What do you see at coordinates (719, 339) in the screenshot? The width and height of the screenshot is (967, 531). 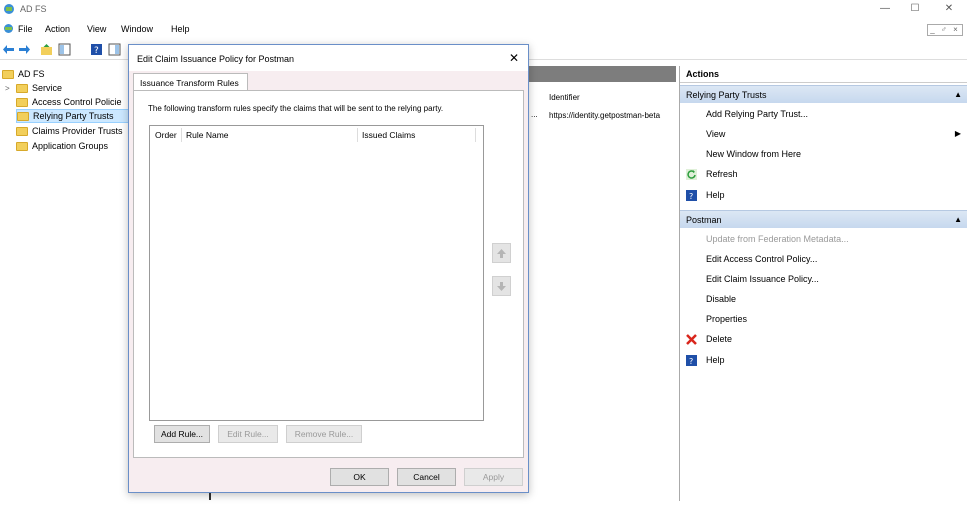 I see `action-delete: Delete` at bounding box center [719, 339].